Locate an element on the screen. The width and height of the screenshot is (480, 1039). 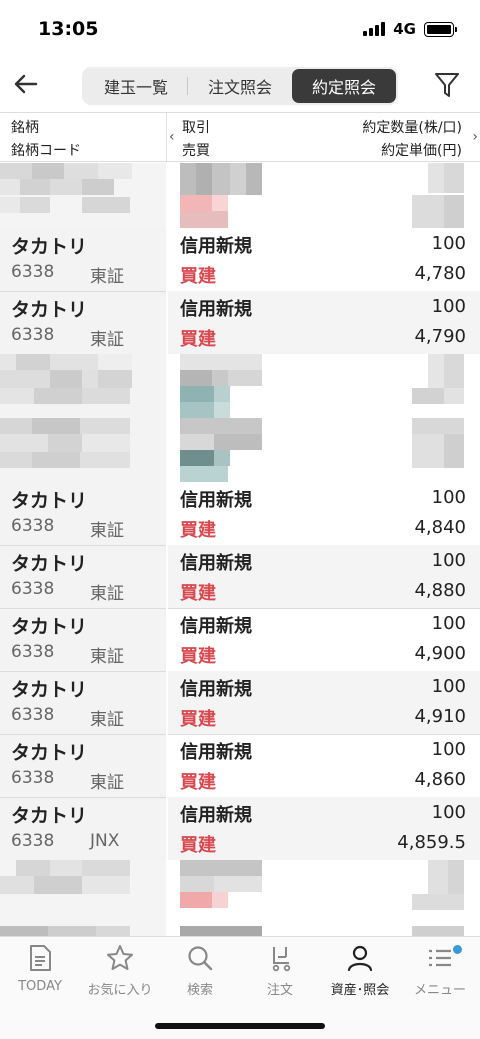
header-side: 売買 is located at coordinates (196, 151).